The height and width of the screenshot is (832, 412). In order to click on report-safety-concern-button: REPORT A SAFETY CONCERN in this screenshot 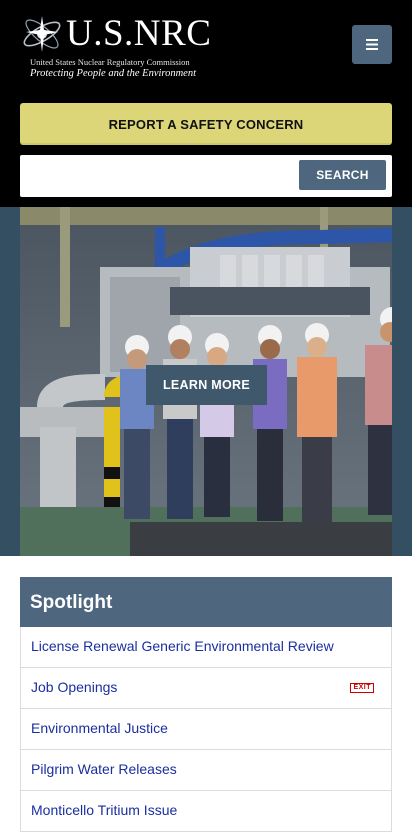, I will do `click(206, 124)`.